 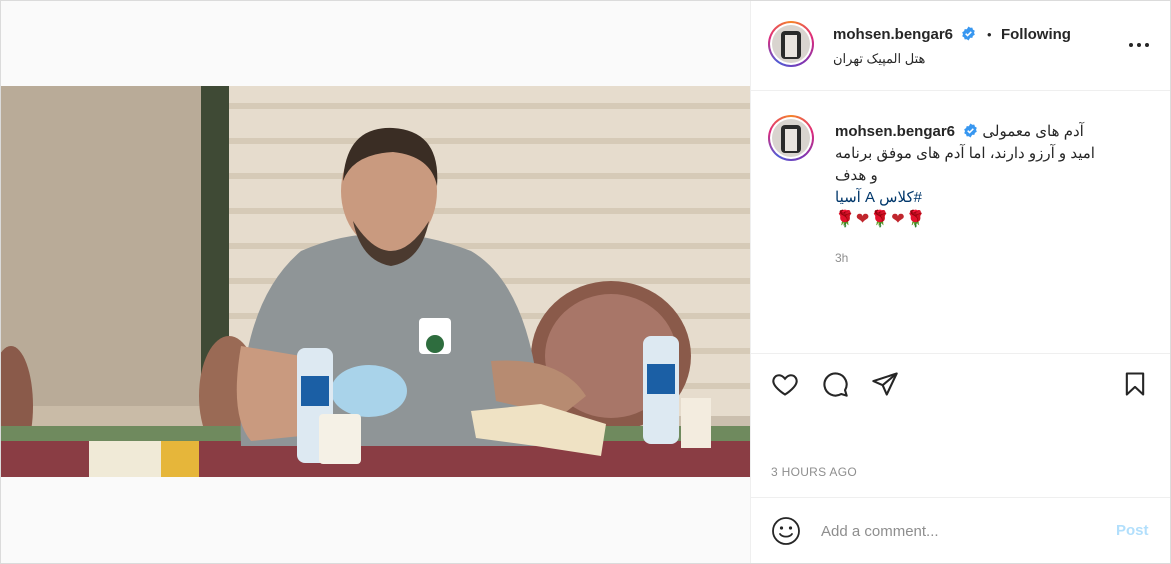 What do you see at coordinates (879, 59) in the screenshot?
I see `location-link: هتل المپیک تهران` at bounding box center [879, 59].